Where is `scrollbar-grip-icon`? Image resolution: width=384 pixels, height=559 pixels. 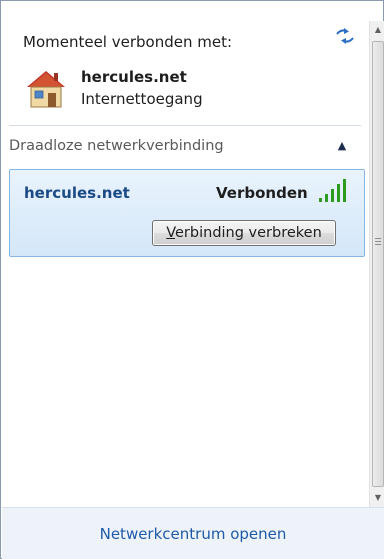 scrollbar-grip-icon is located at coordinates (378, 242).